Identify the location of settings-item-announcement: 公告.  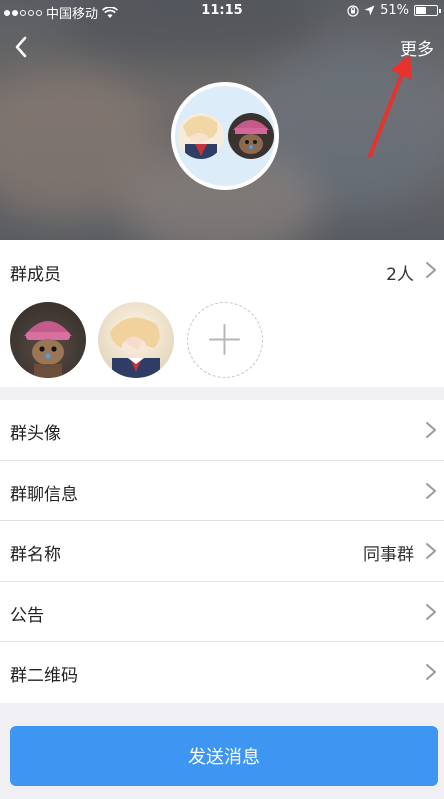
(222, 612).